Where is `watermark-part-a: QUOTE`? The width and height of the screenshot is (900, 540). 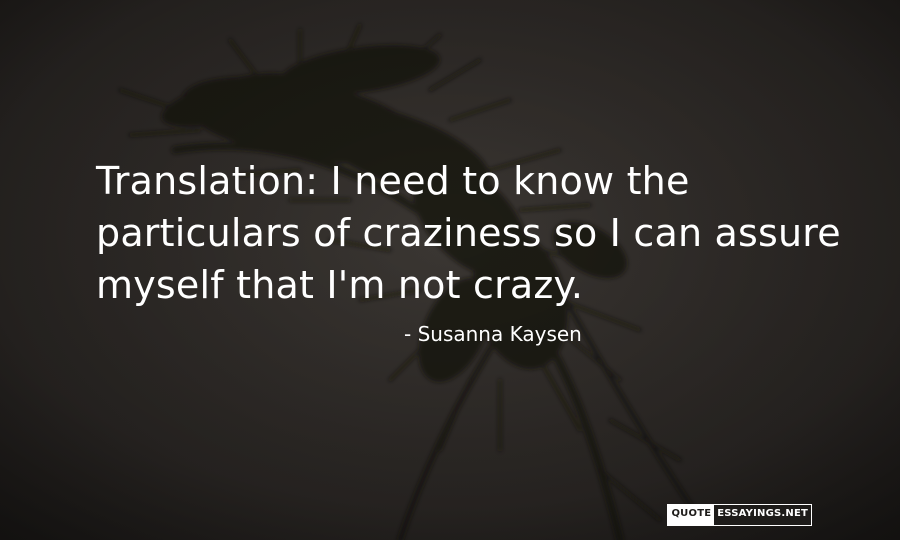
watermark-part-a: QUOTE is located at coordinates (691, 515).